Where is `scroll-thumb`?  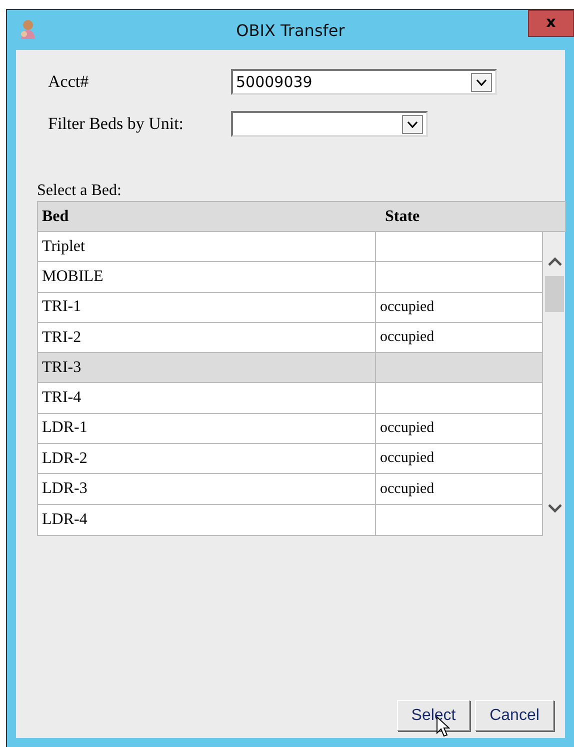 scroll-thumb is located at coordinates (554, 294).